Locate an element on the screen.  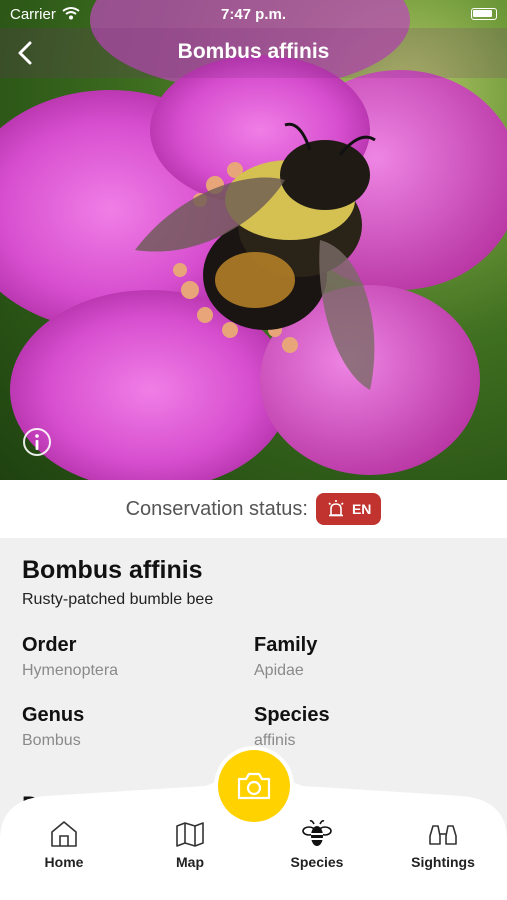
status-badge: EN is located at coordinates (348, 509).